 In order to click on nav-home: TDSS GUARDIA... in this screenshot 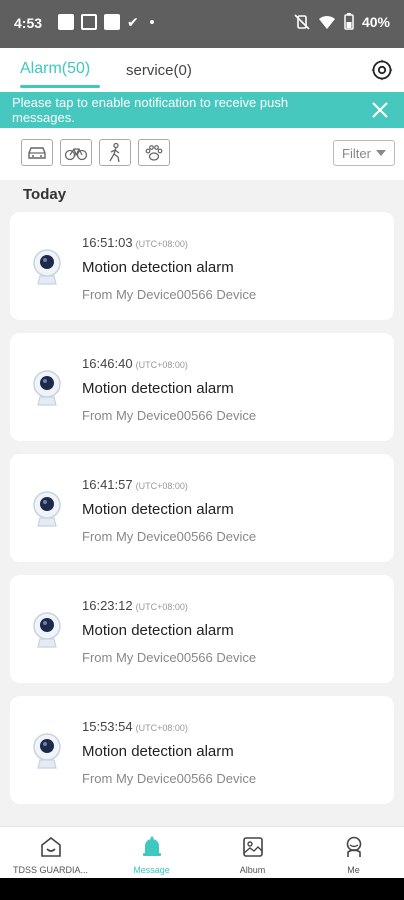, I will do `click(50, 852)`.